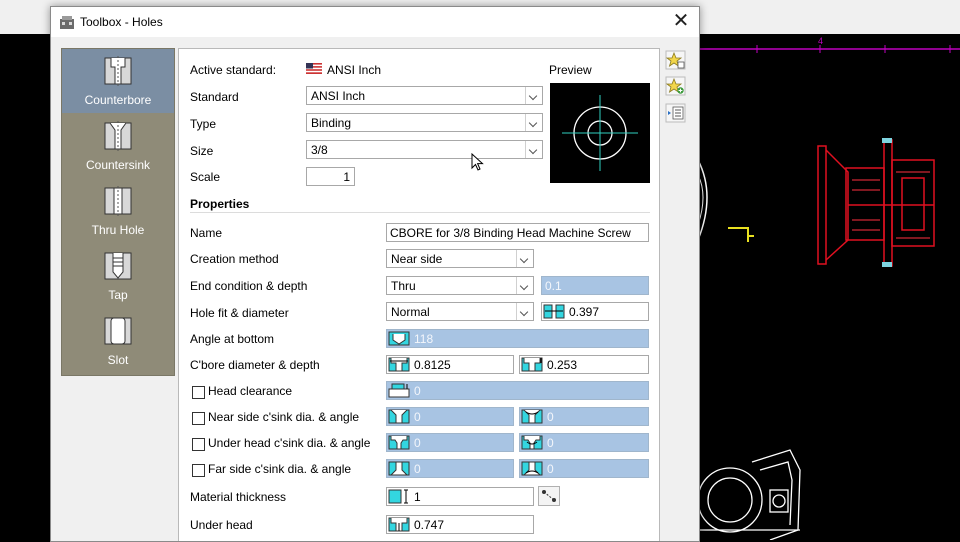 The image size is (960, 542). Describe the element at coordinates (399, 390) in the screenshot. I see `head-clearance-icon` at that location.